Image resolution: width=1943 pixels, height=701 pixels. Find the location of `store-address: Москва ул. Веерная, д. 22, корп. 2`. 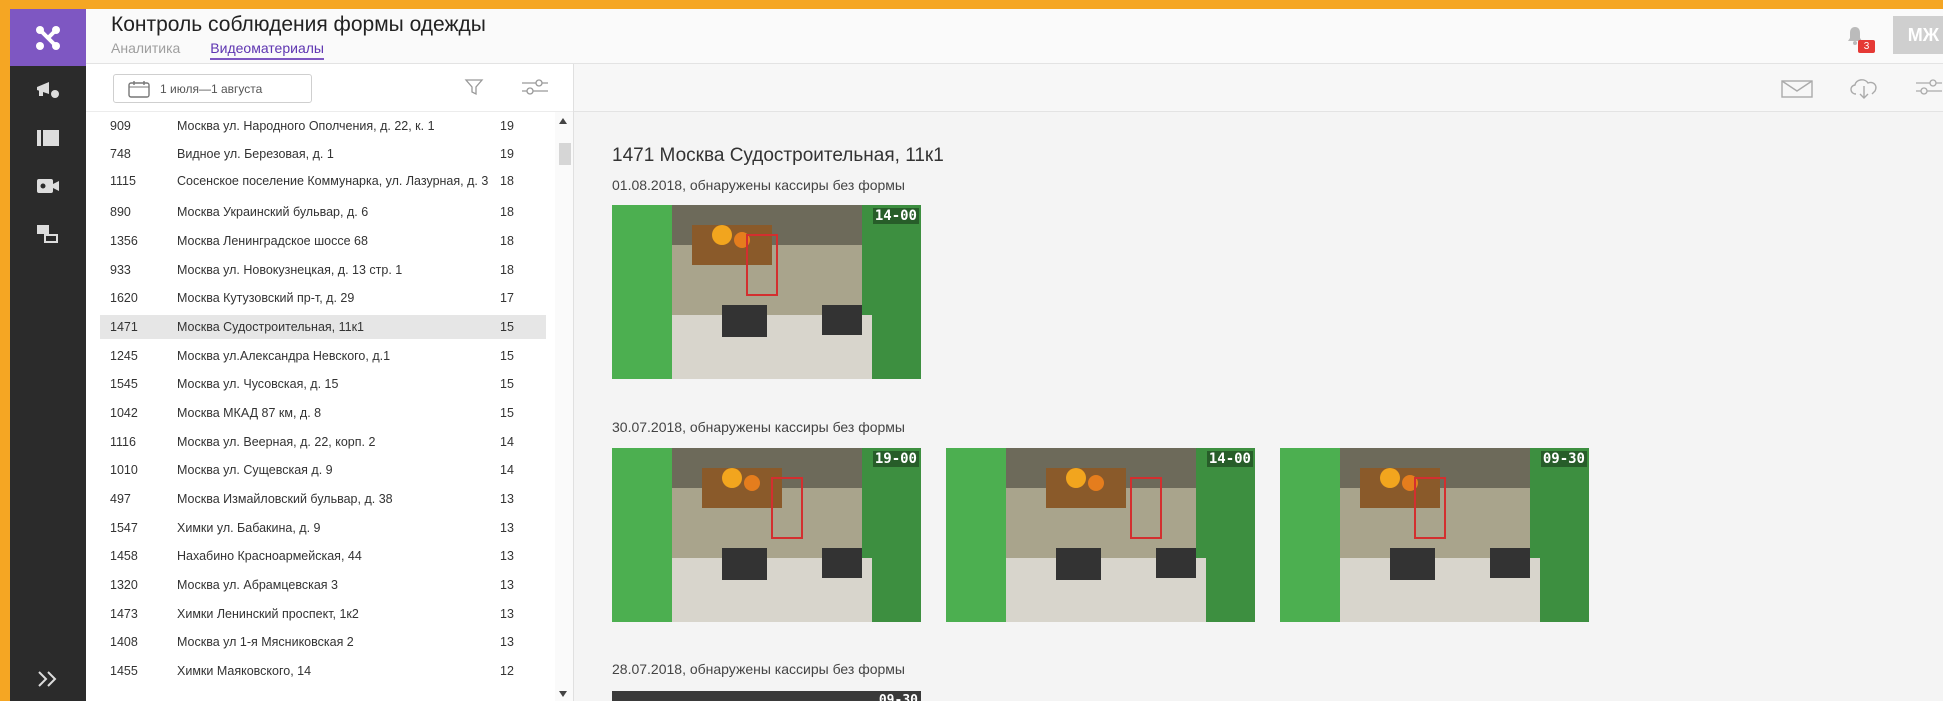

store-address: Москва ул. Веерная, д. 22, корп. 2 is located at coordinates (276, 442).